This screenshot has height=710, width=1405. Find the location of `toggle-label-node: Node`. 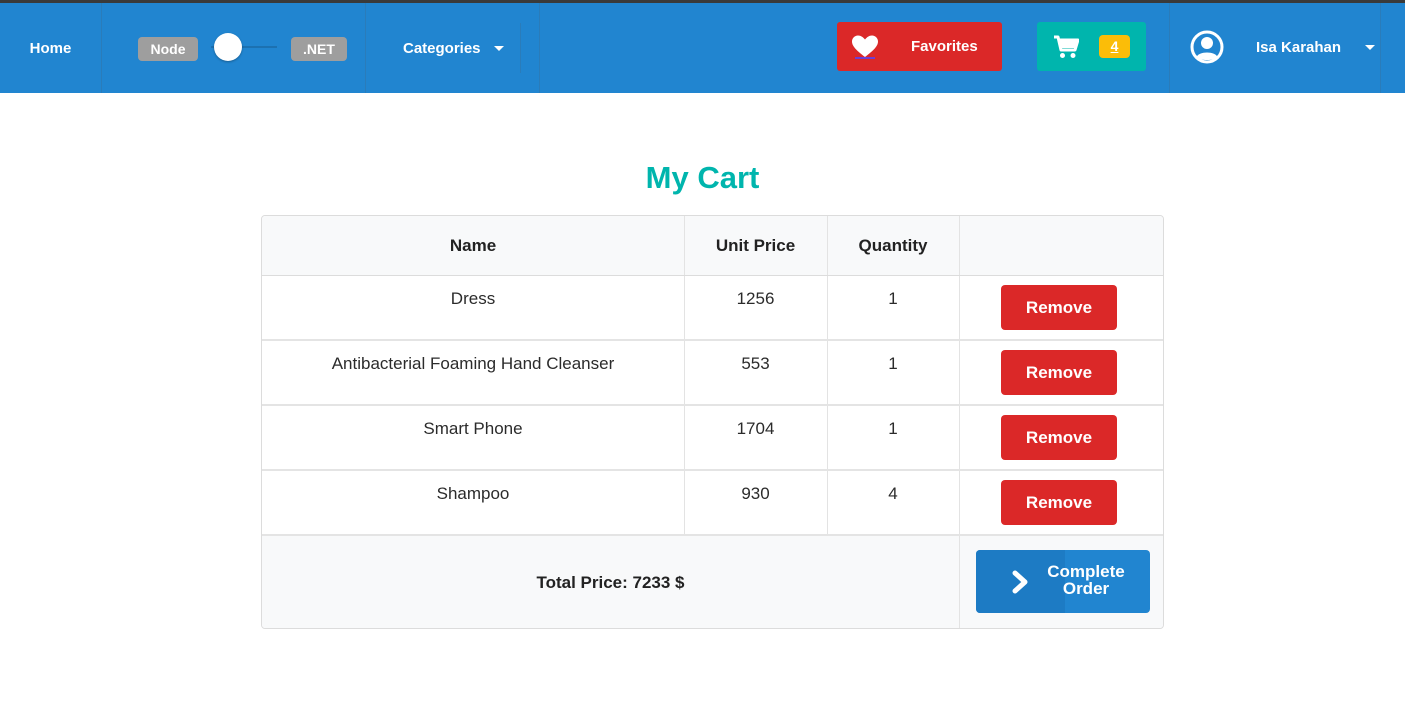

toggle-label-node: Node is located at coordinates (168, 49).